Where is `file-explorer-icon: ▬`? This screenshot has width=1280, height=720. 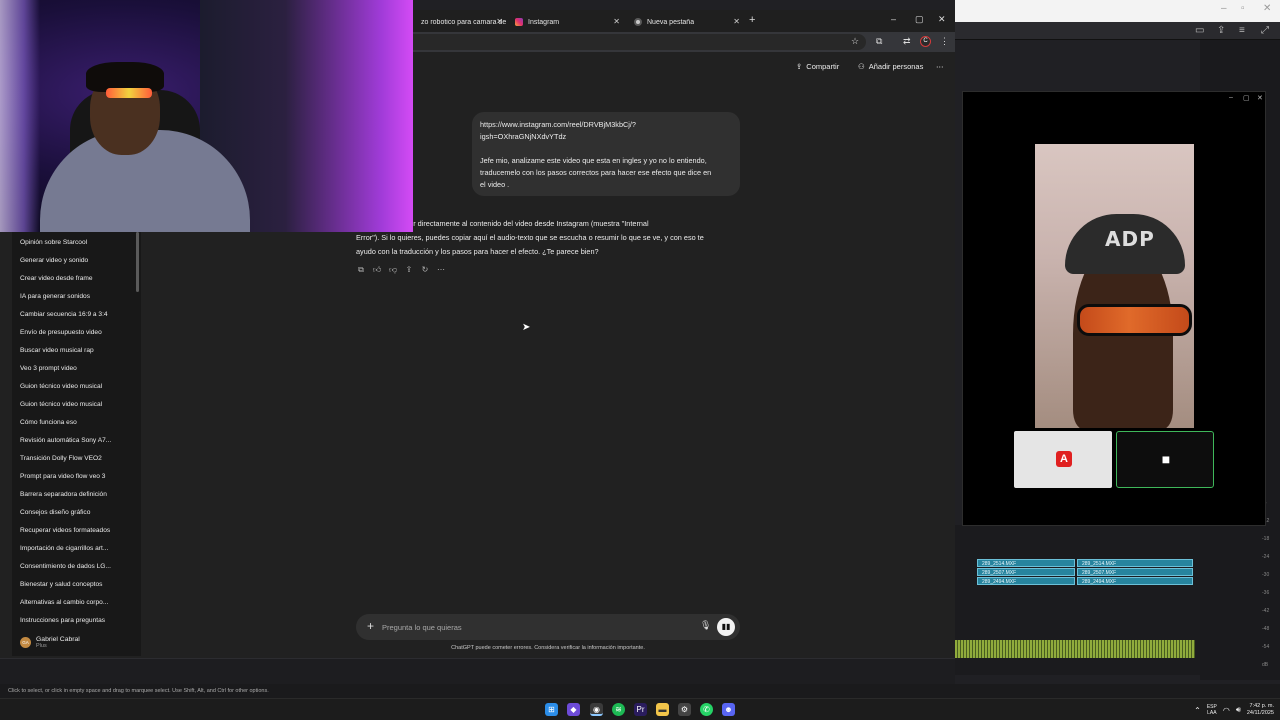
file-explorer-icon: ▬ is located at coordinates (662, 709).